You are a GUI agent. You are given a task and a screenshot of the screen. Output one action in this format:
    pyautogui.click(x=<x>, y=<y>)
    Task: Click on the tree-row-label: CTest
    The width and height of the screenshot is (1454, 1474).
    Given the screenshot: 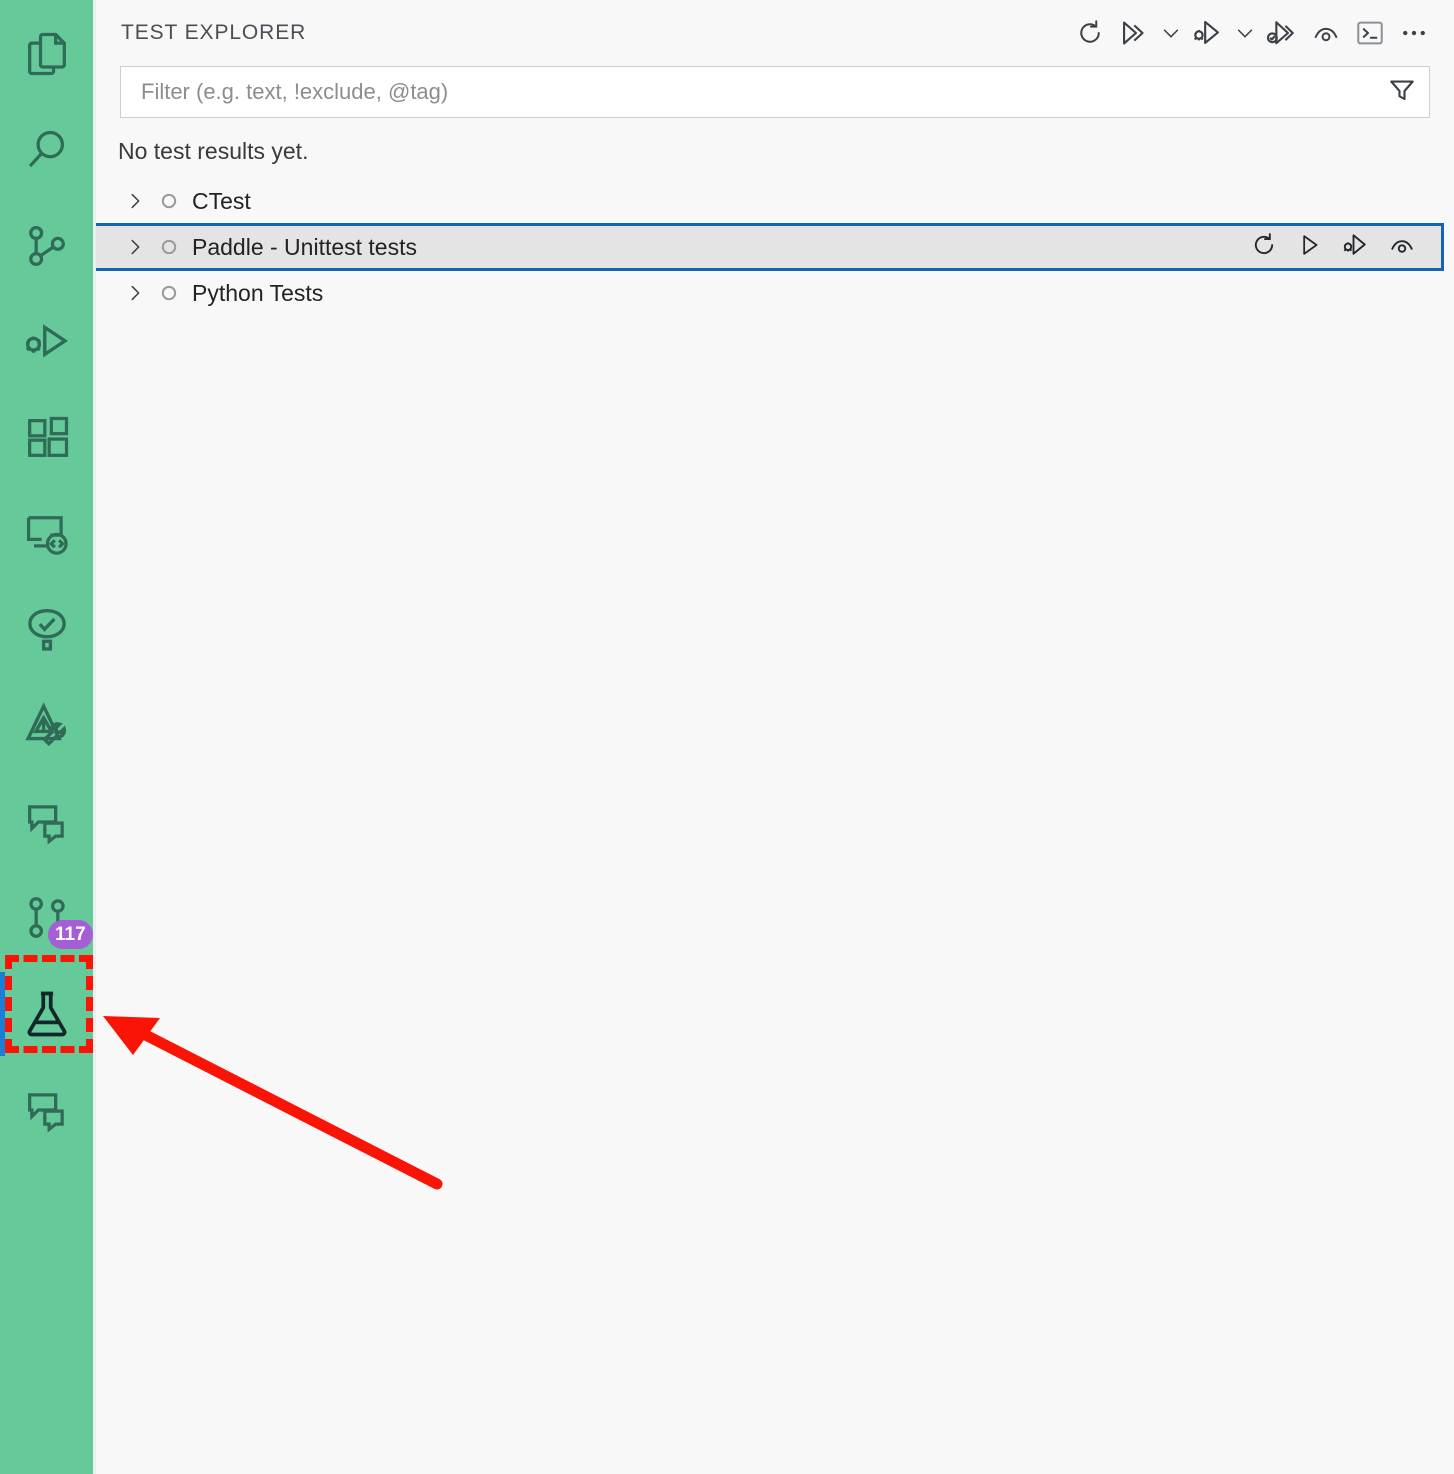 What is the action you would take?
    pyautogui.click(x=221, y=200)
    